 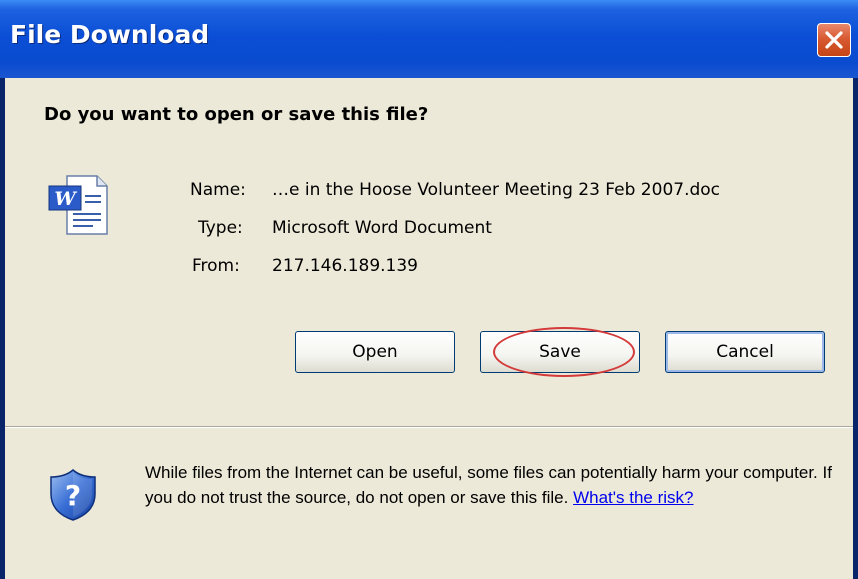 I want to click on open-button: Open, so click(x=375, y=352).